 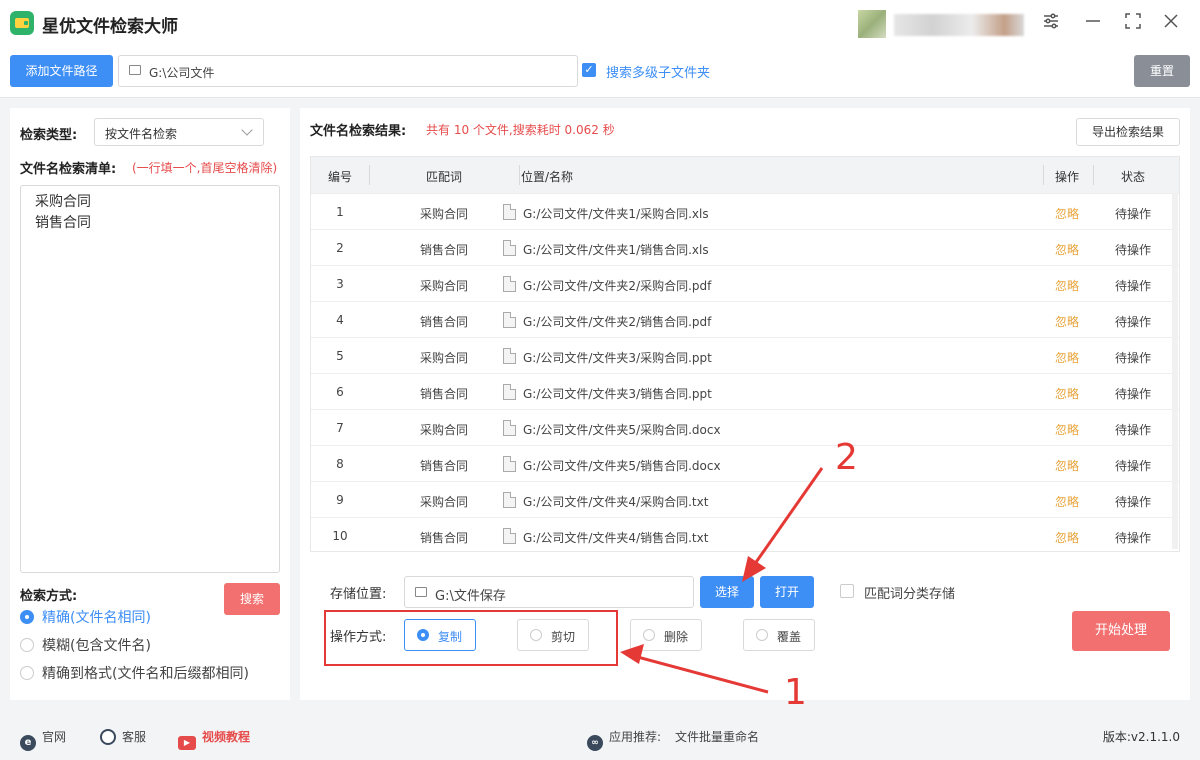 I want to click on footer-video-tutorial-link: ▶ 视频教程, so click(x=214, y=739).